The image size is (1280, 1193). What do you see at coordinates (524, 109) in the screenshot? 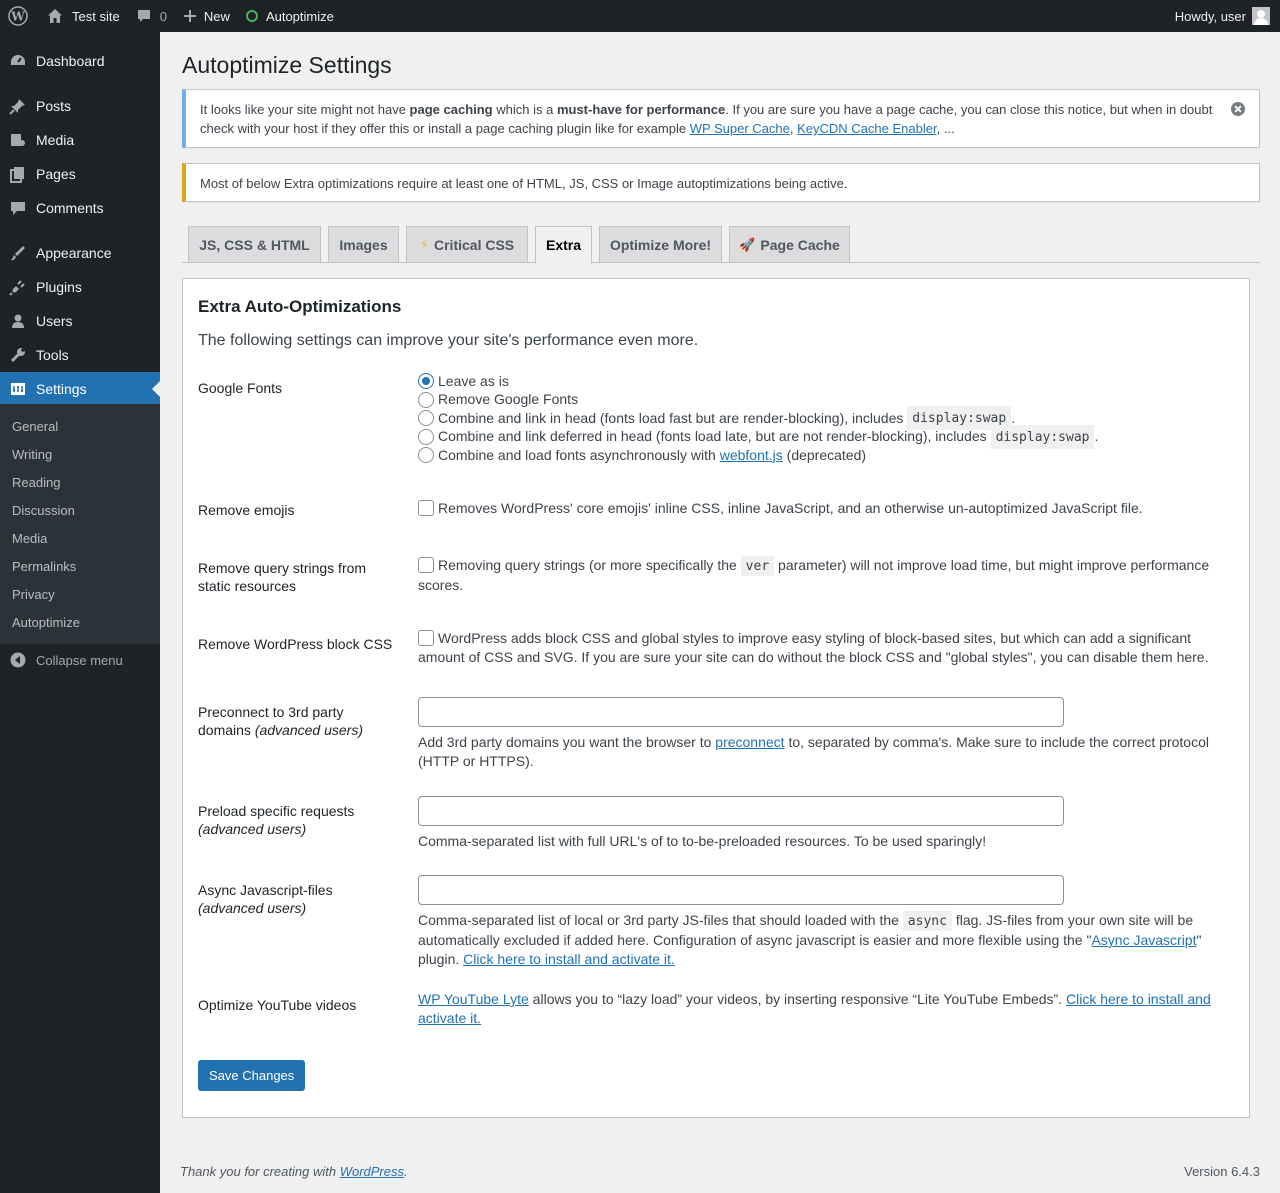
I see `notice-text: which is a` at bounding box center [524, 109].